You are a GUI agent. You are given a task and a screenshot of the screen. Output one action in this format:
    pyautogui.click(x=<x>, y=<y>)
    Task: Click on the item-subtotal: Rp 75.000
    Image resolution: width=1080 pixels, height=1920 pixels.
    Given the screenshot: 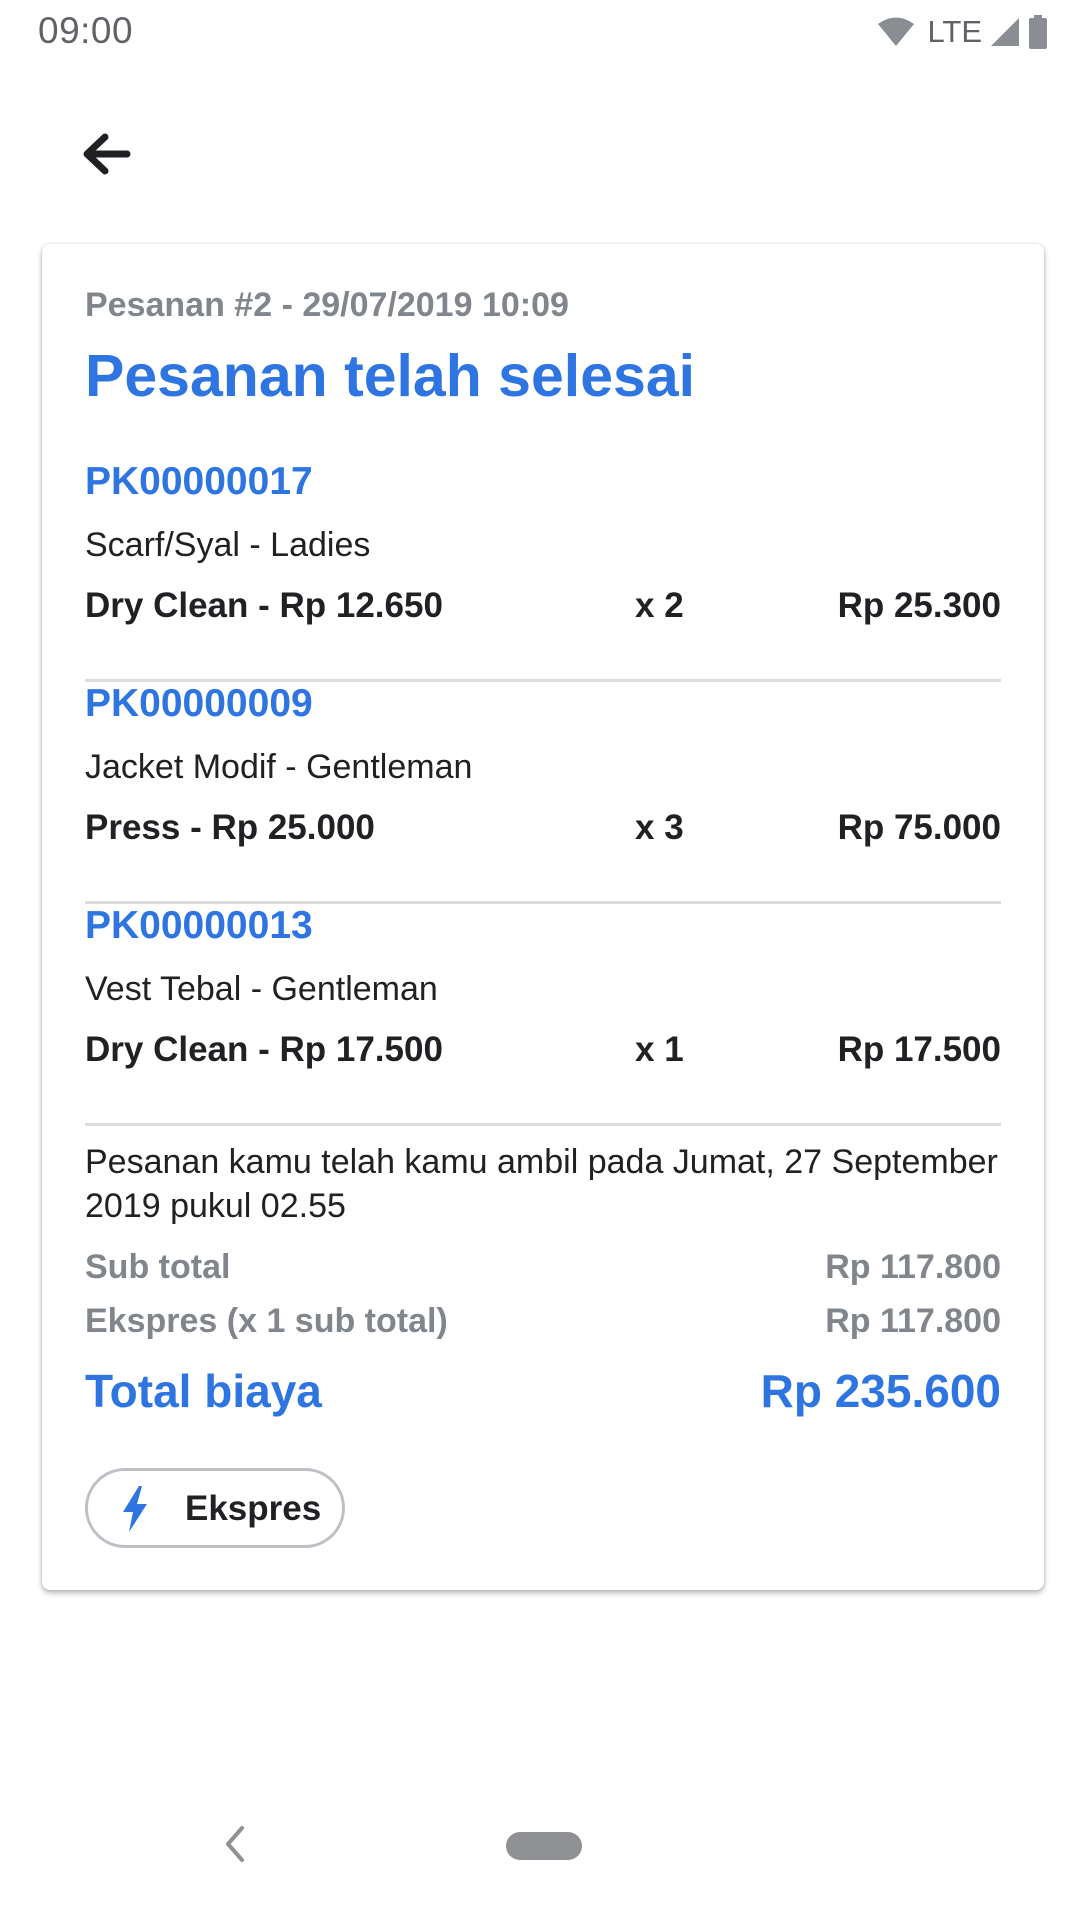 What is the action you would take?
    pyautogui.click(x=919, y=827)
    